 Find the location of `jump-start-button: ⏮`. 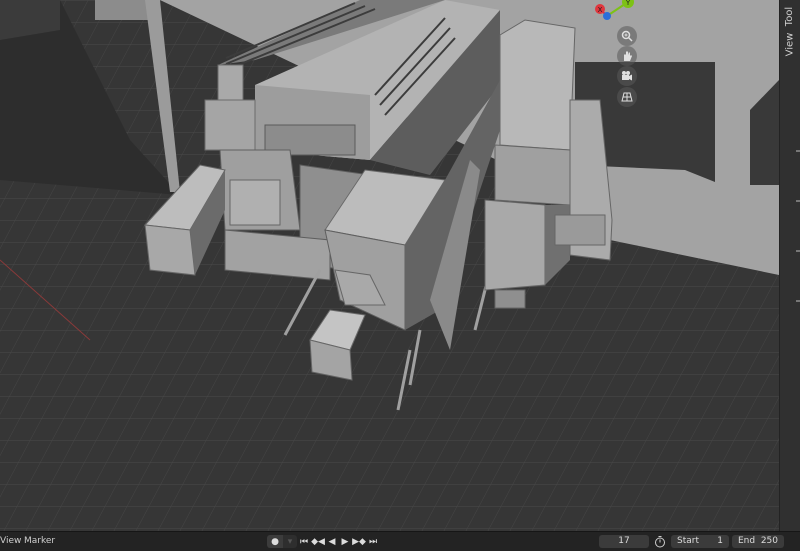

jump-start-button: ⏮ is located at coordinates (304, 541).